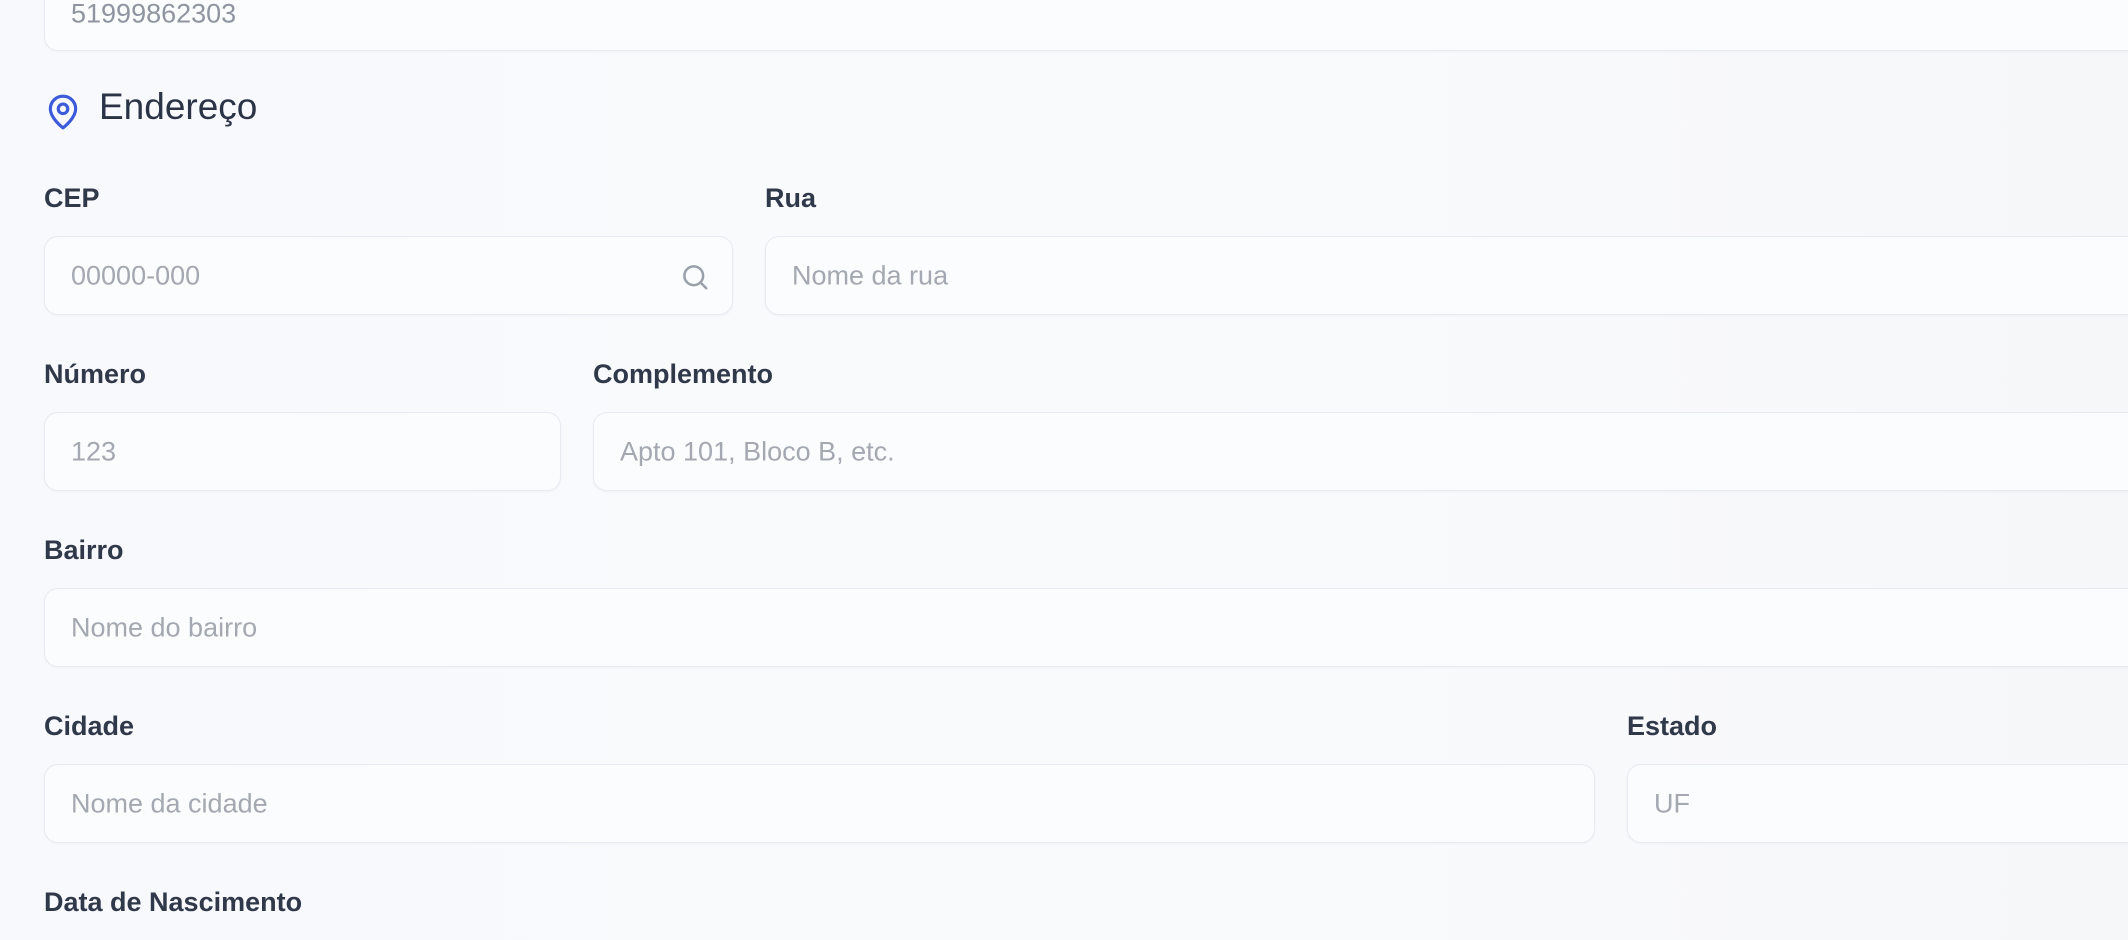  Describe the element at coordinates (1672, 726) in the screenshot. I see `estado-label: Estado` at that location.